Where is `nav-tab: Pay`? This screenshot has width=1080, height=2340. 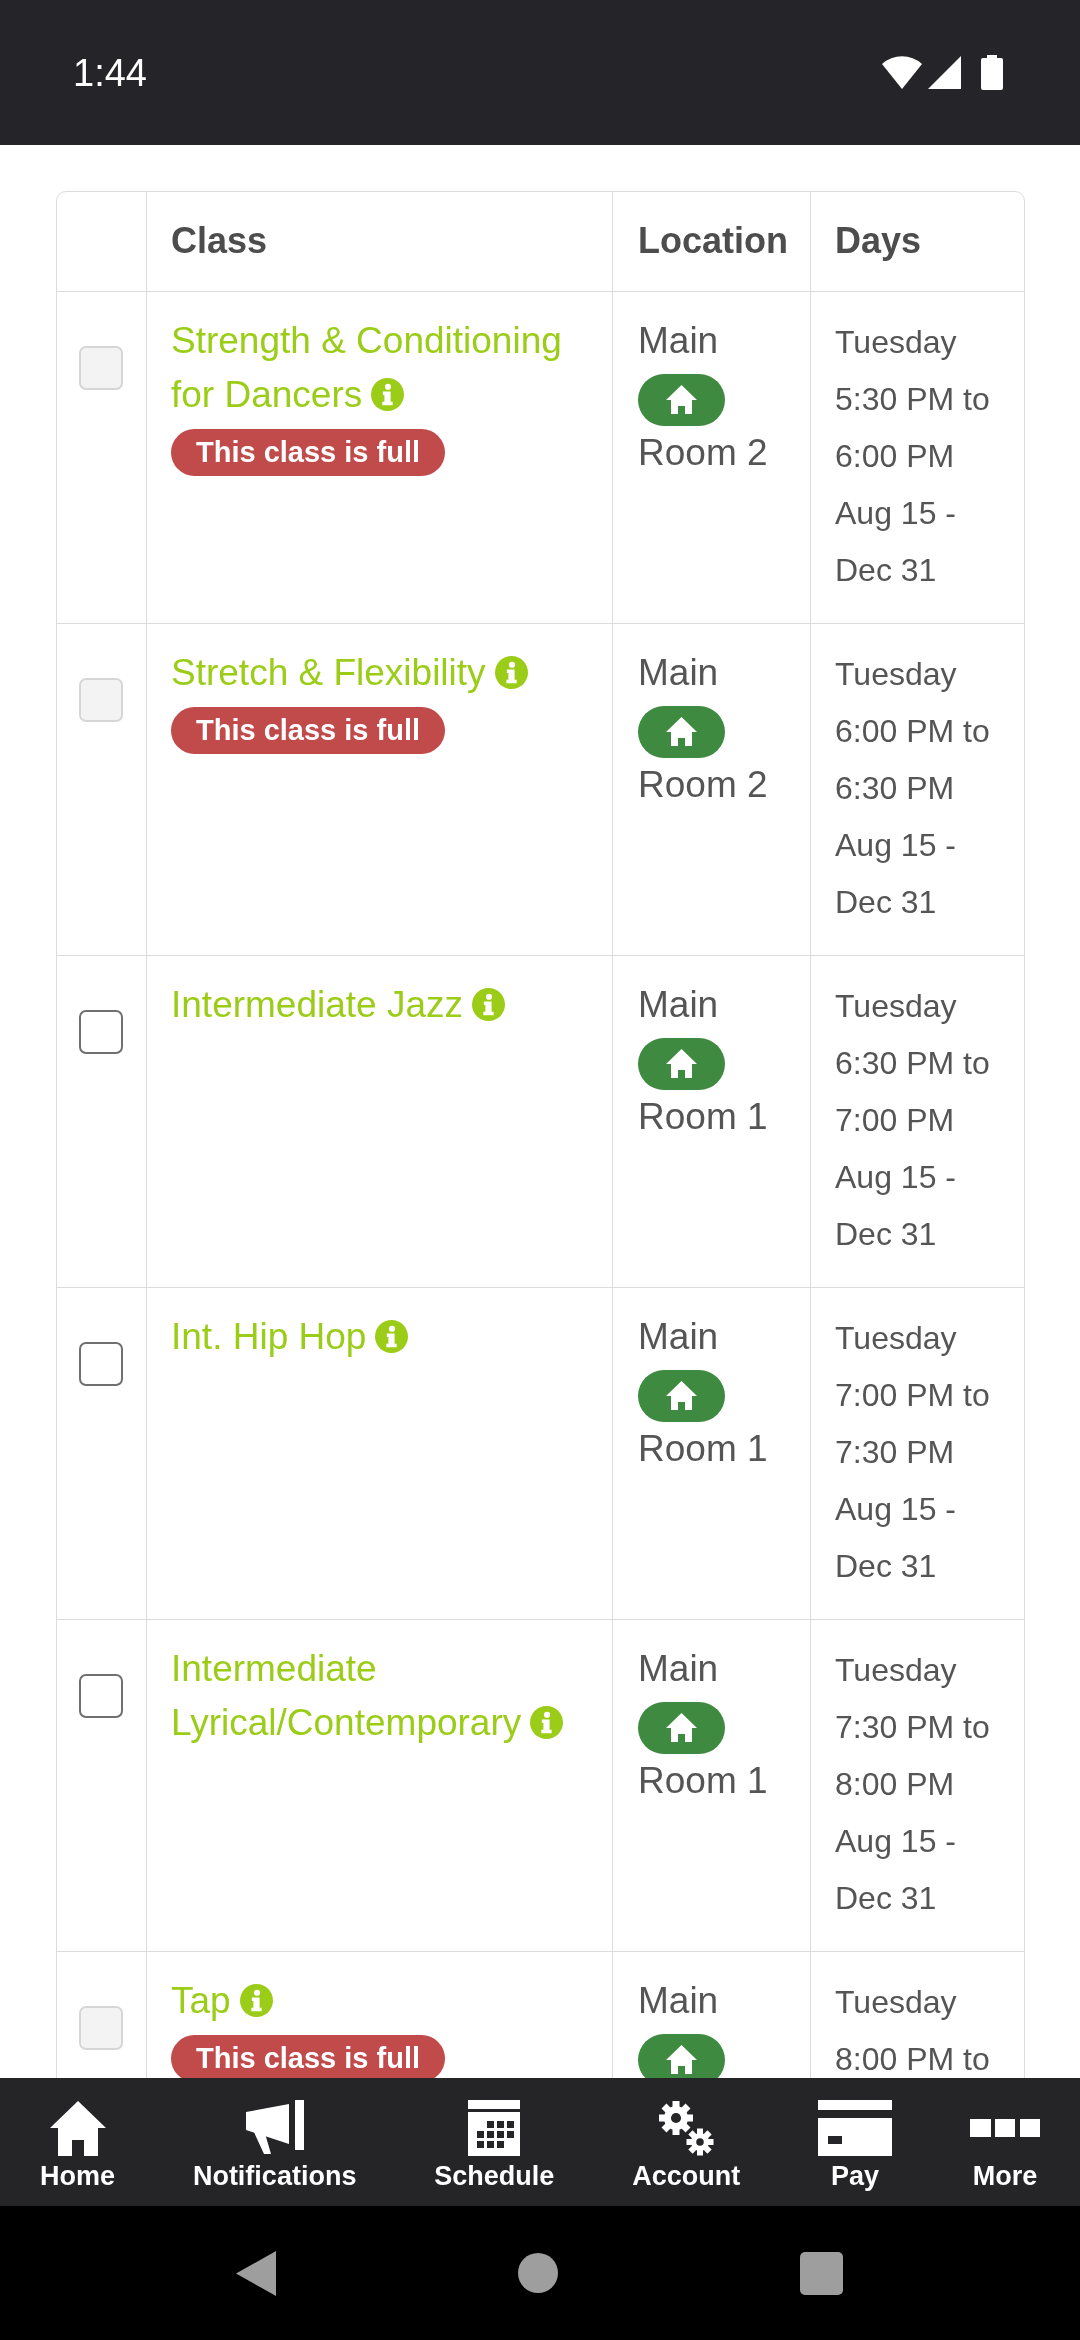 nav-tab: Pay is located at coordinates (855, 2145).